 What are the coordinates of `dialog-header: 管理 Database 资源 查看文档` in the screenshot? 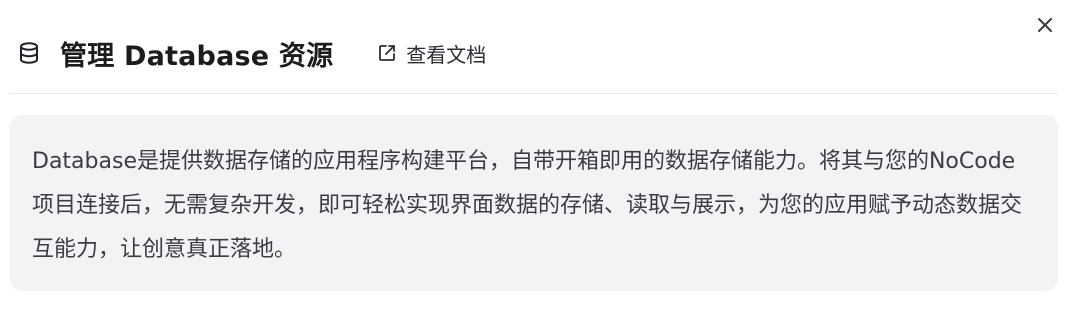 It's located at (252, 53).